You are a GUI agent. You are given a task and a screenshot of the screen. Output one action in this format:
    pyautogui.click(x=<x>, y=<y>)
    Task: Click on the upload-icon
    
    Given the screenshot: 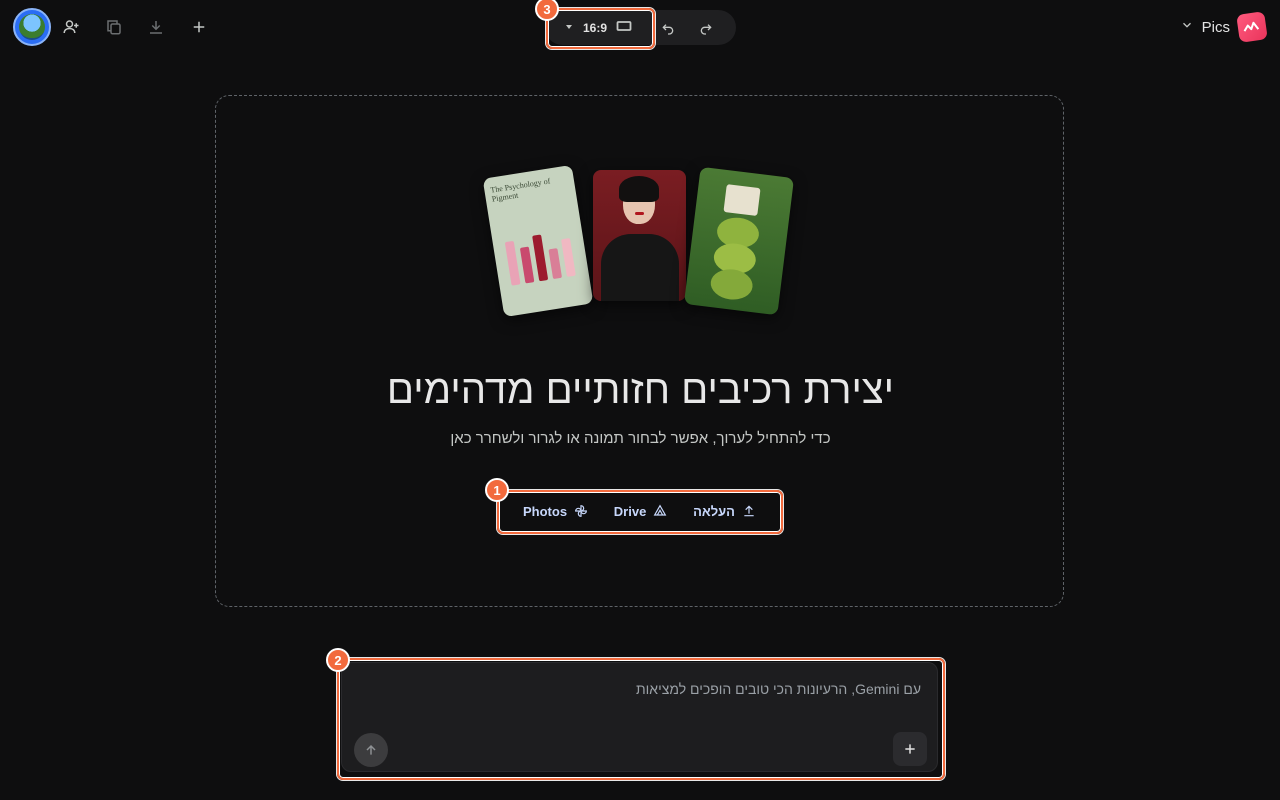 What is the action you would take?
    pyautogui.click(x=749, y=511)
    